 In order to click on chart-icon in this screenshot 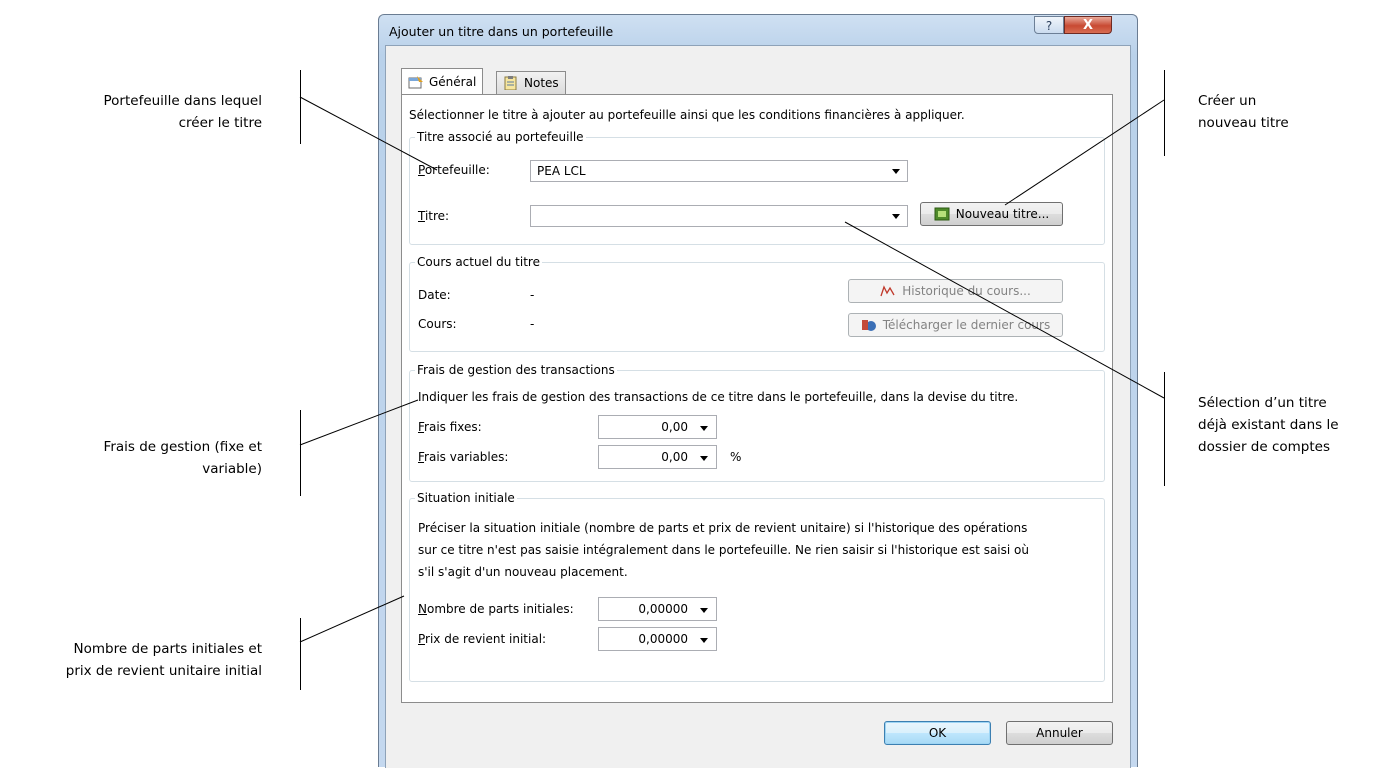, I will do `click(887, 291)`.